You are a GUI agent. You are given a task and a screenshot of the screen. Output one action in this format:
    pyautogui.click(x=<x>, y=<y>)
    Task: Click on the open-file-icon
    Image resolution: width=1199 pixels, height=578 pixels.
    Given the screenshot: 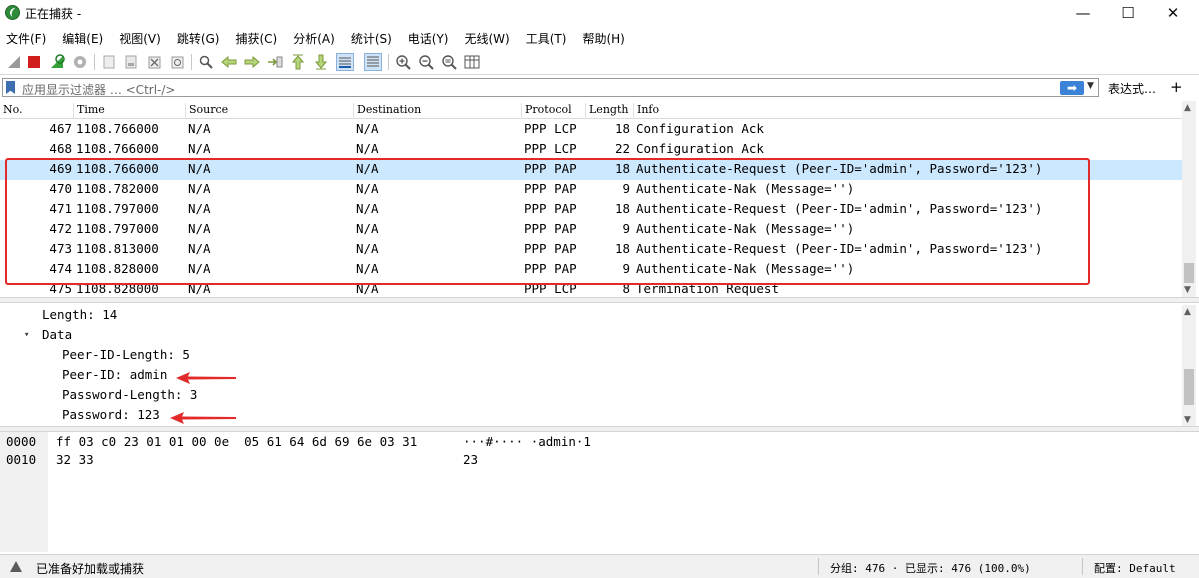 What is the action you would take?
    pyautogui.click(x=109, y=62)
    